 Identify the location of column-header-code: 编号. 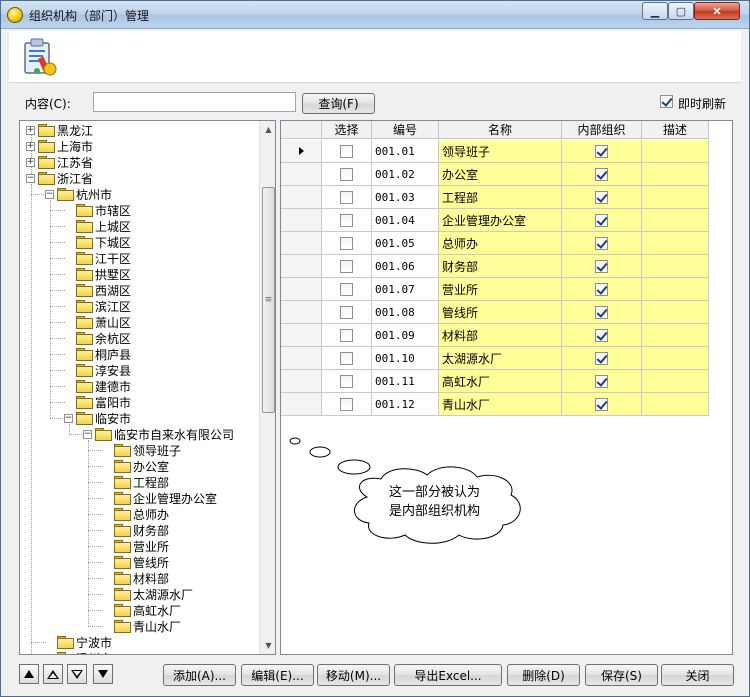
(405, 130).